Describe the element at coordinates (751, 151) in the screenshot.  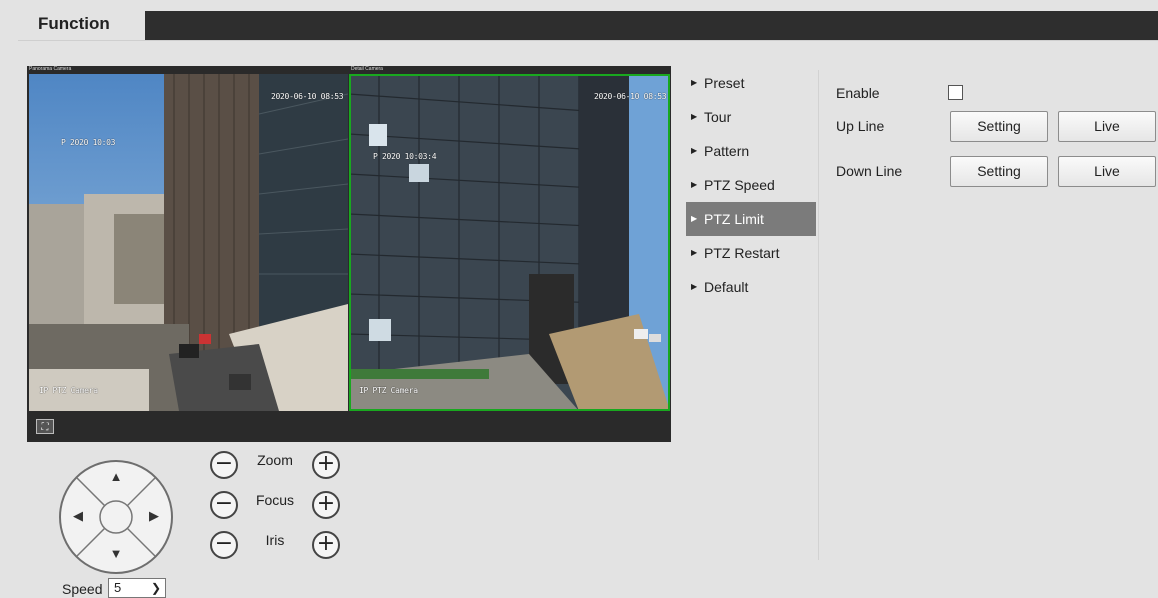
I see `menu-item-pattern: ▶ Pattern` at that location.